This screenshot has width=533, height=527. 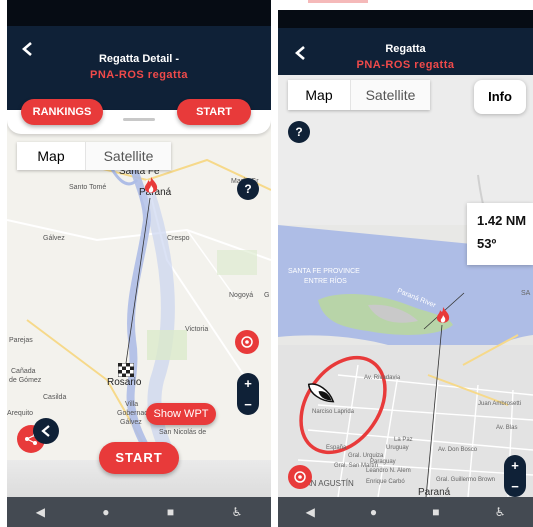 I want to click on start-top-label: START, so click(x=214, y=112).